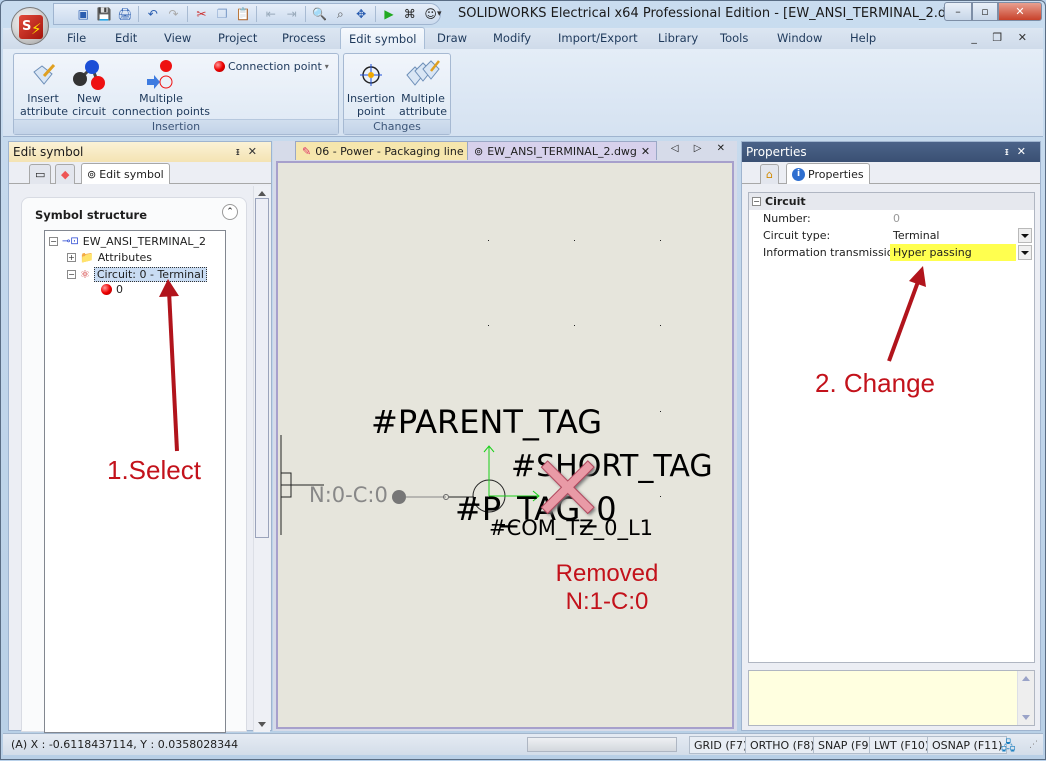 The height and width of the screenshot is (761, 1046). What do you see at coordinates (40, 174) in the screenshot?
I see `tab-layout: ▭` at bounding box center [40, 174].